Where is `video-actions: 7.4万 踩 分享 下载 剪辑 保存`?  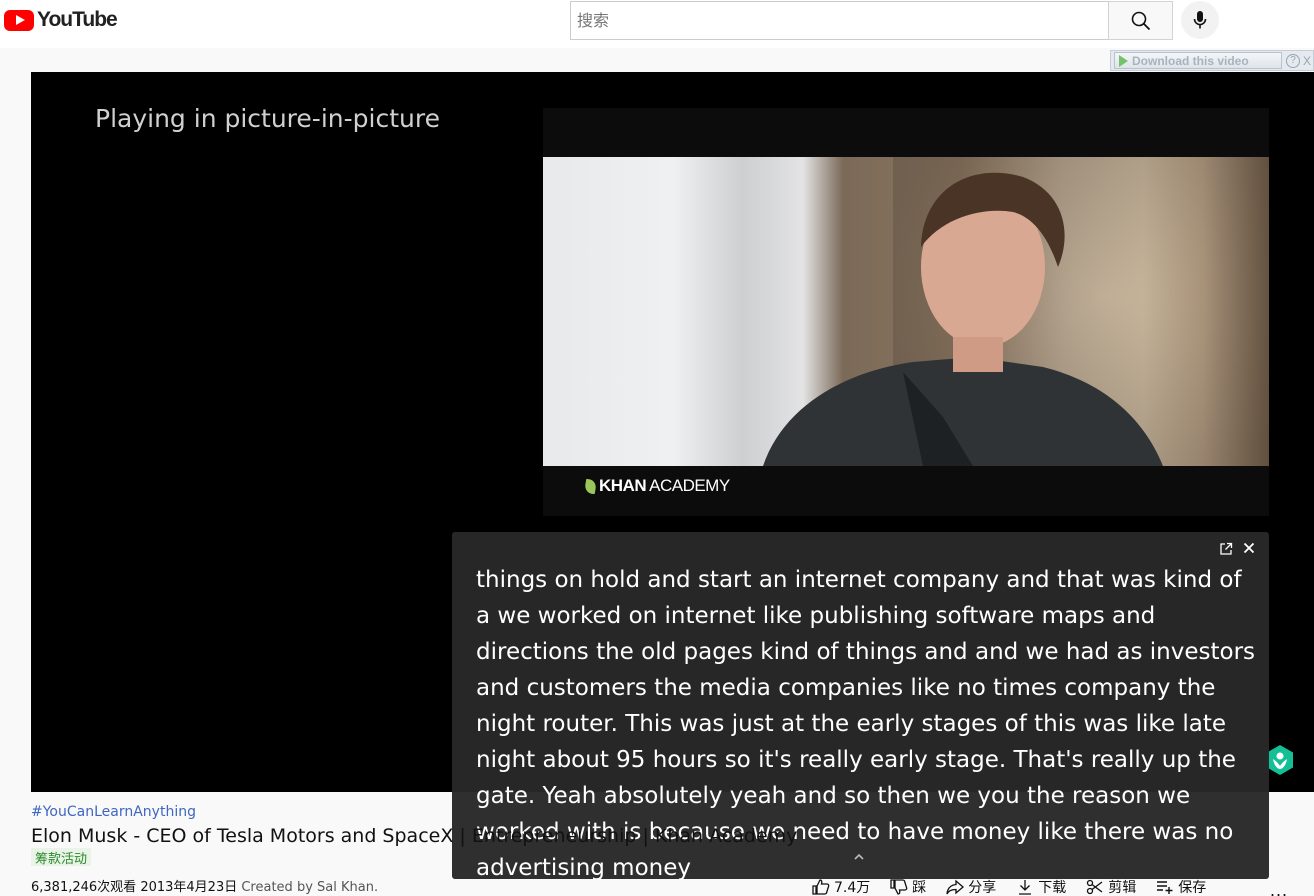
video-actions: 7.4万 踩 分享 下载 剪辑 保存 is located at coordinates (1019, 887).